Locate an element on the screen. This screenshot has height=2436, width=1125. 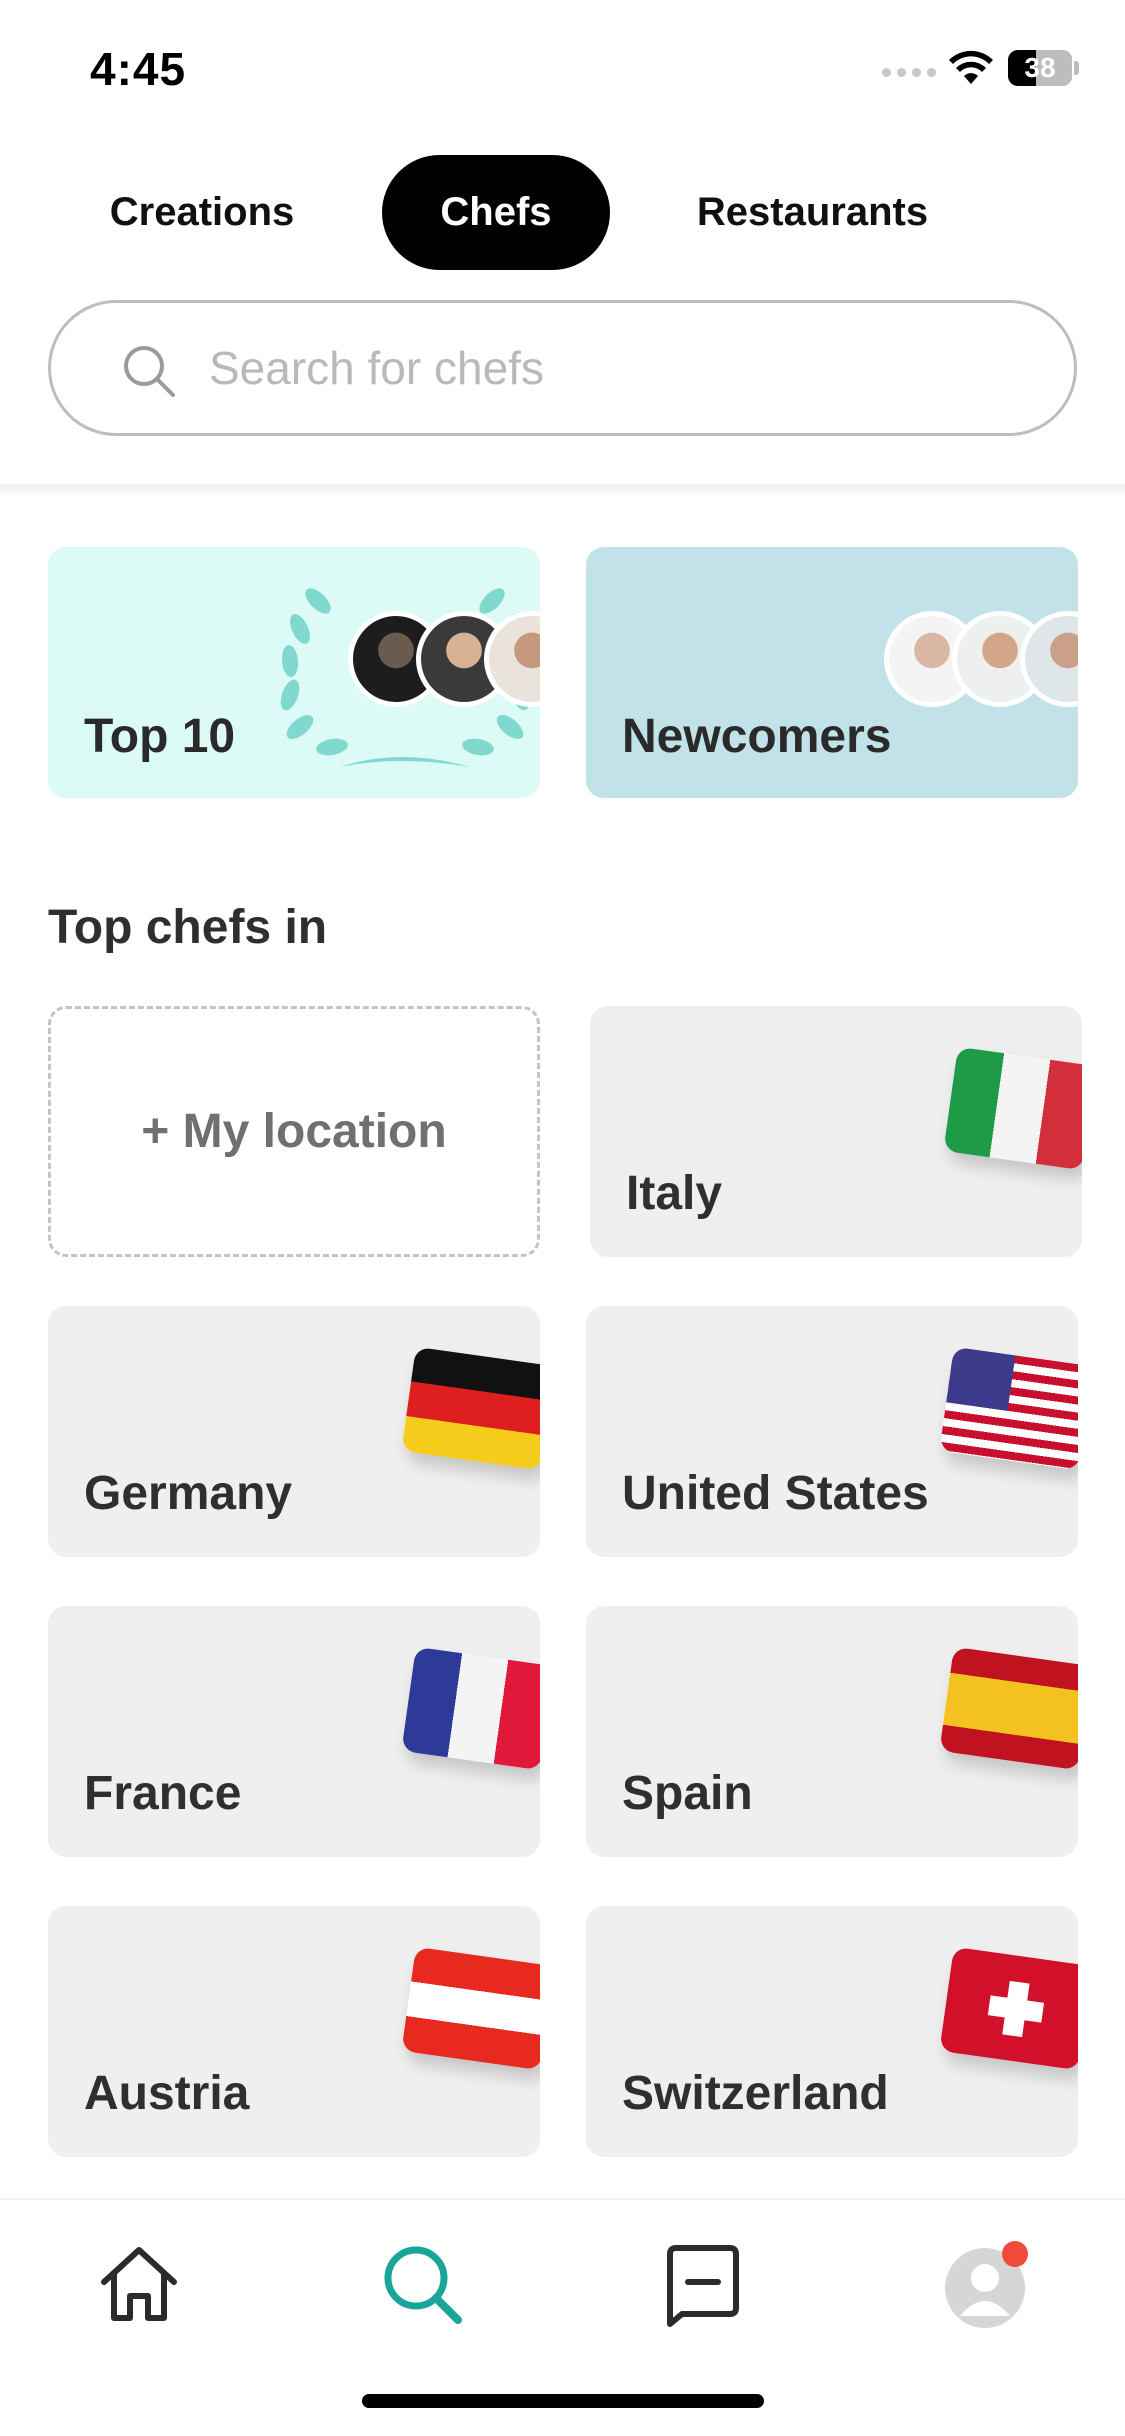
profile-icon is located at coordinates (985, 2285).